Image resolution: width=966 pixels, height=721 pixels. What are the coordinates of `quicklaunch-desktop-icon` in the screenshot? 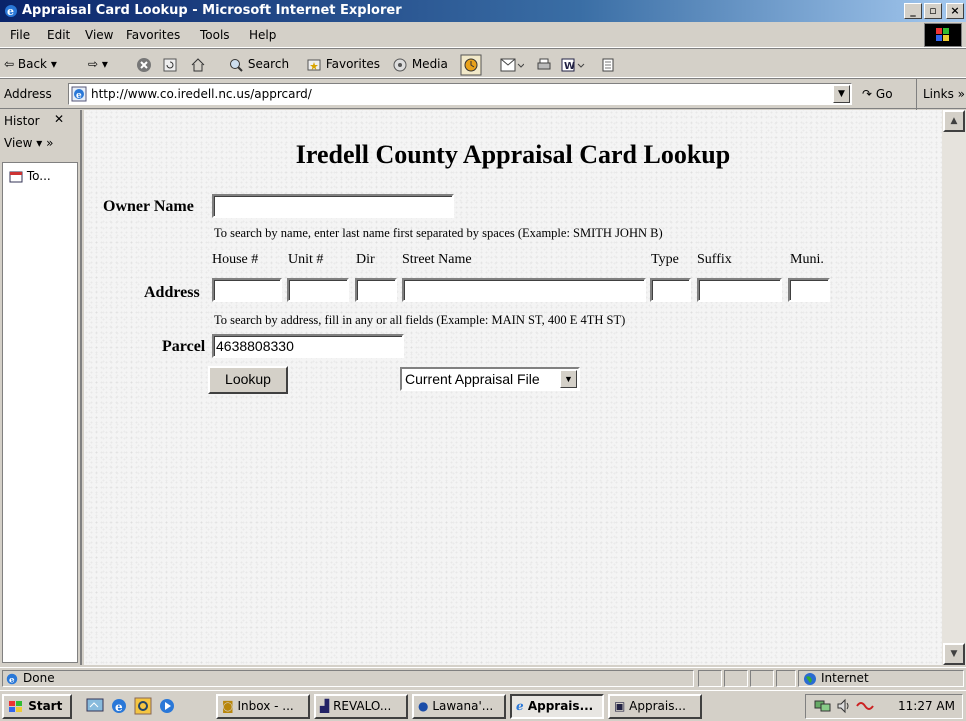 It's located at (95, 707).